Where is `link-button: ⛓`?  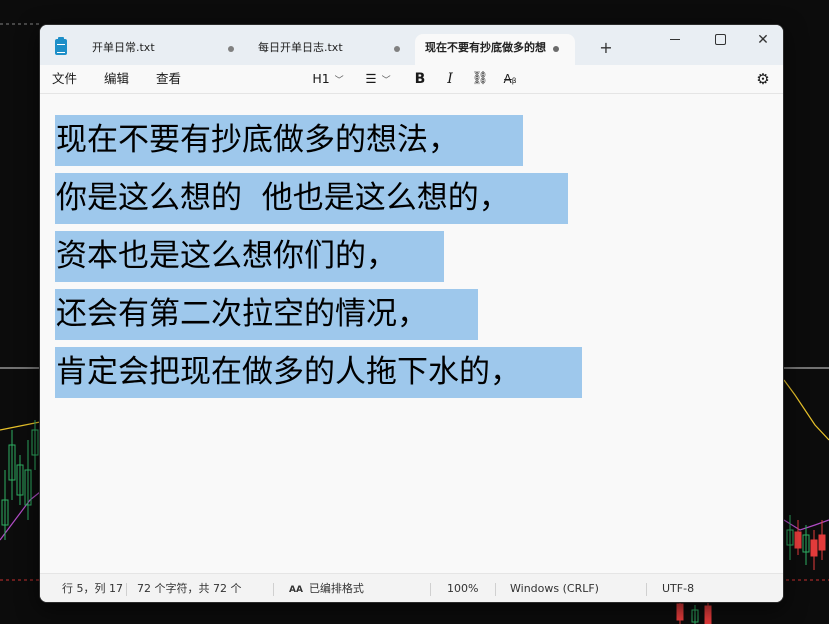
link-button: ⛓ is located at coordinates (480, 79).